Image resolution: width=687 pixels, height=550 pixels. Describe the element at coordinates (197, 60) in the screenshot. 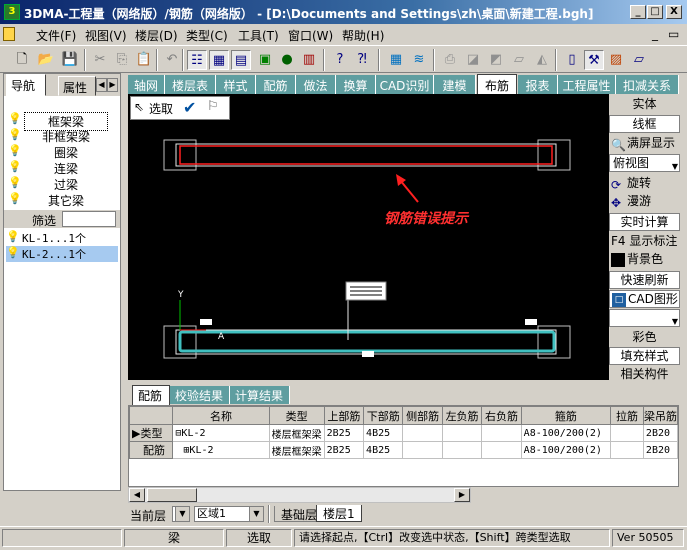

I see `tree-view-icon: ☷` at that location.